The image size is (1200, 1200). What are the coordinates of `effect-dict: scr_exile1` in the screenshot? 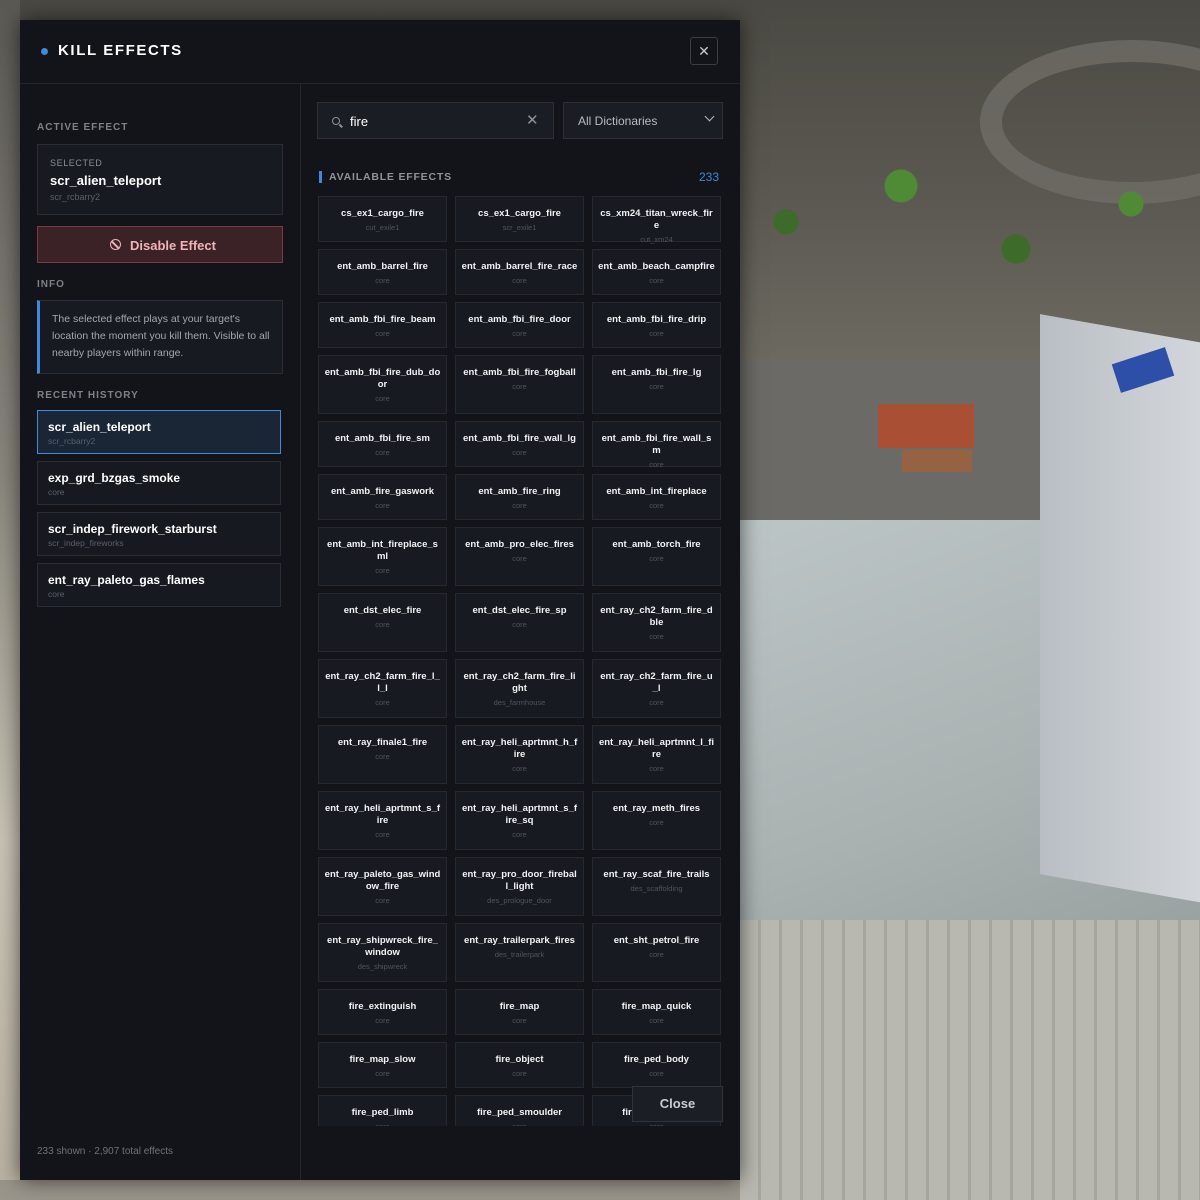 It's located at (519, 227).